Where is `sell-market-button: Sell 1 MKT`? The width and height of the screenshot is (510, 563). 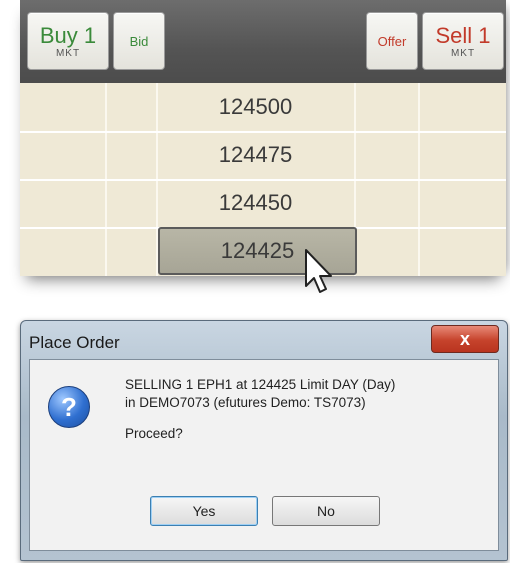
sell-market-button: Sell 1 MKT is located at coordinates (463, 41).